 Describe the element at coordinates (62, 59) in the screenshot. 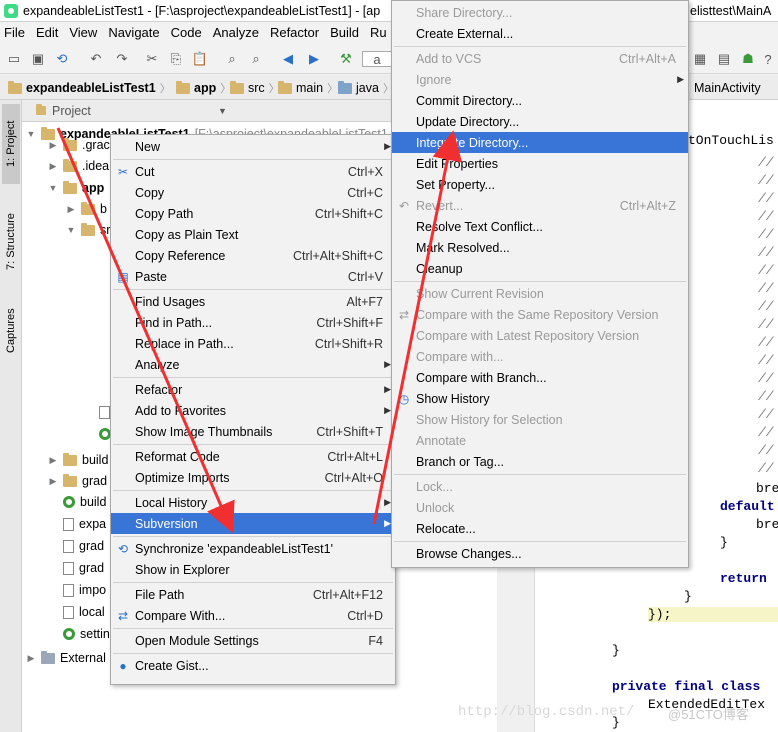

I see `sync-icon: ⟲` at that location.